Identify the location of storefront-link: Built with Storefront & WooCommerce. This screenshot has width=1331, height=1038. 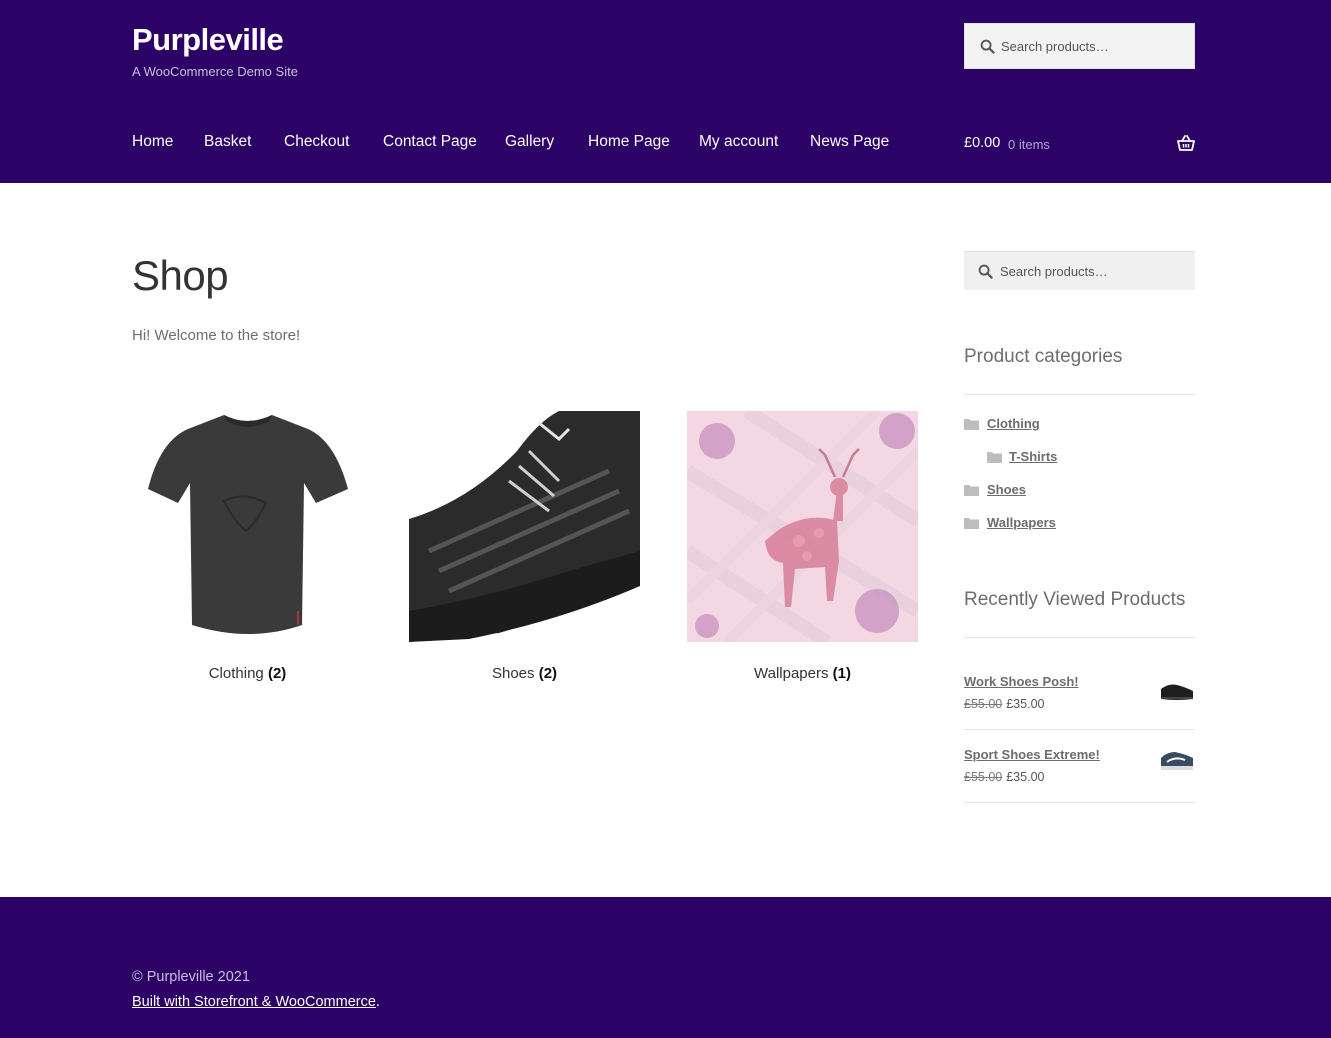
(254, 1002).